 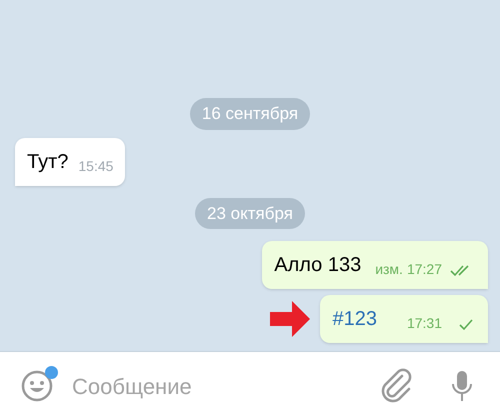 I want to click on hashtag-link: #123, so click(x=354, y=319).